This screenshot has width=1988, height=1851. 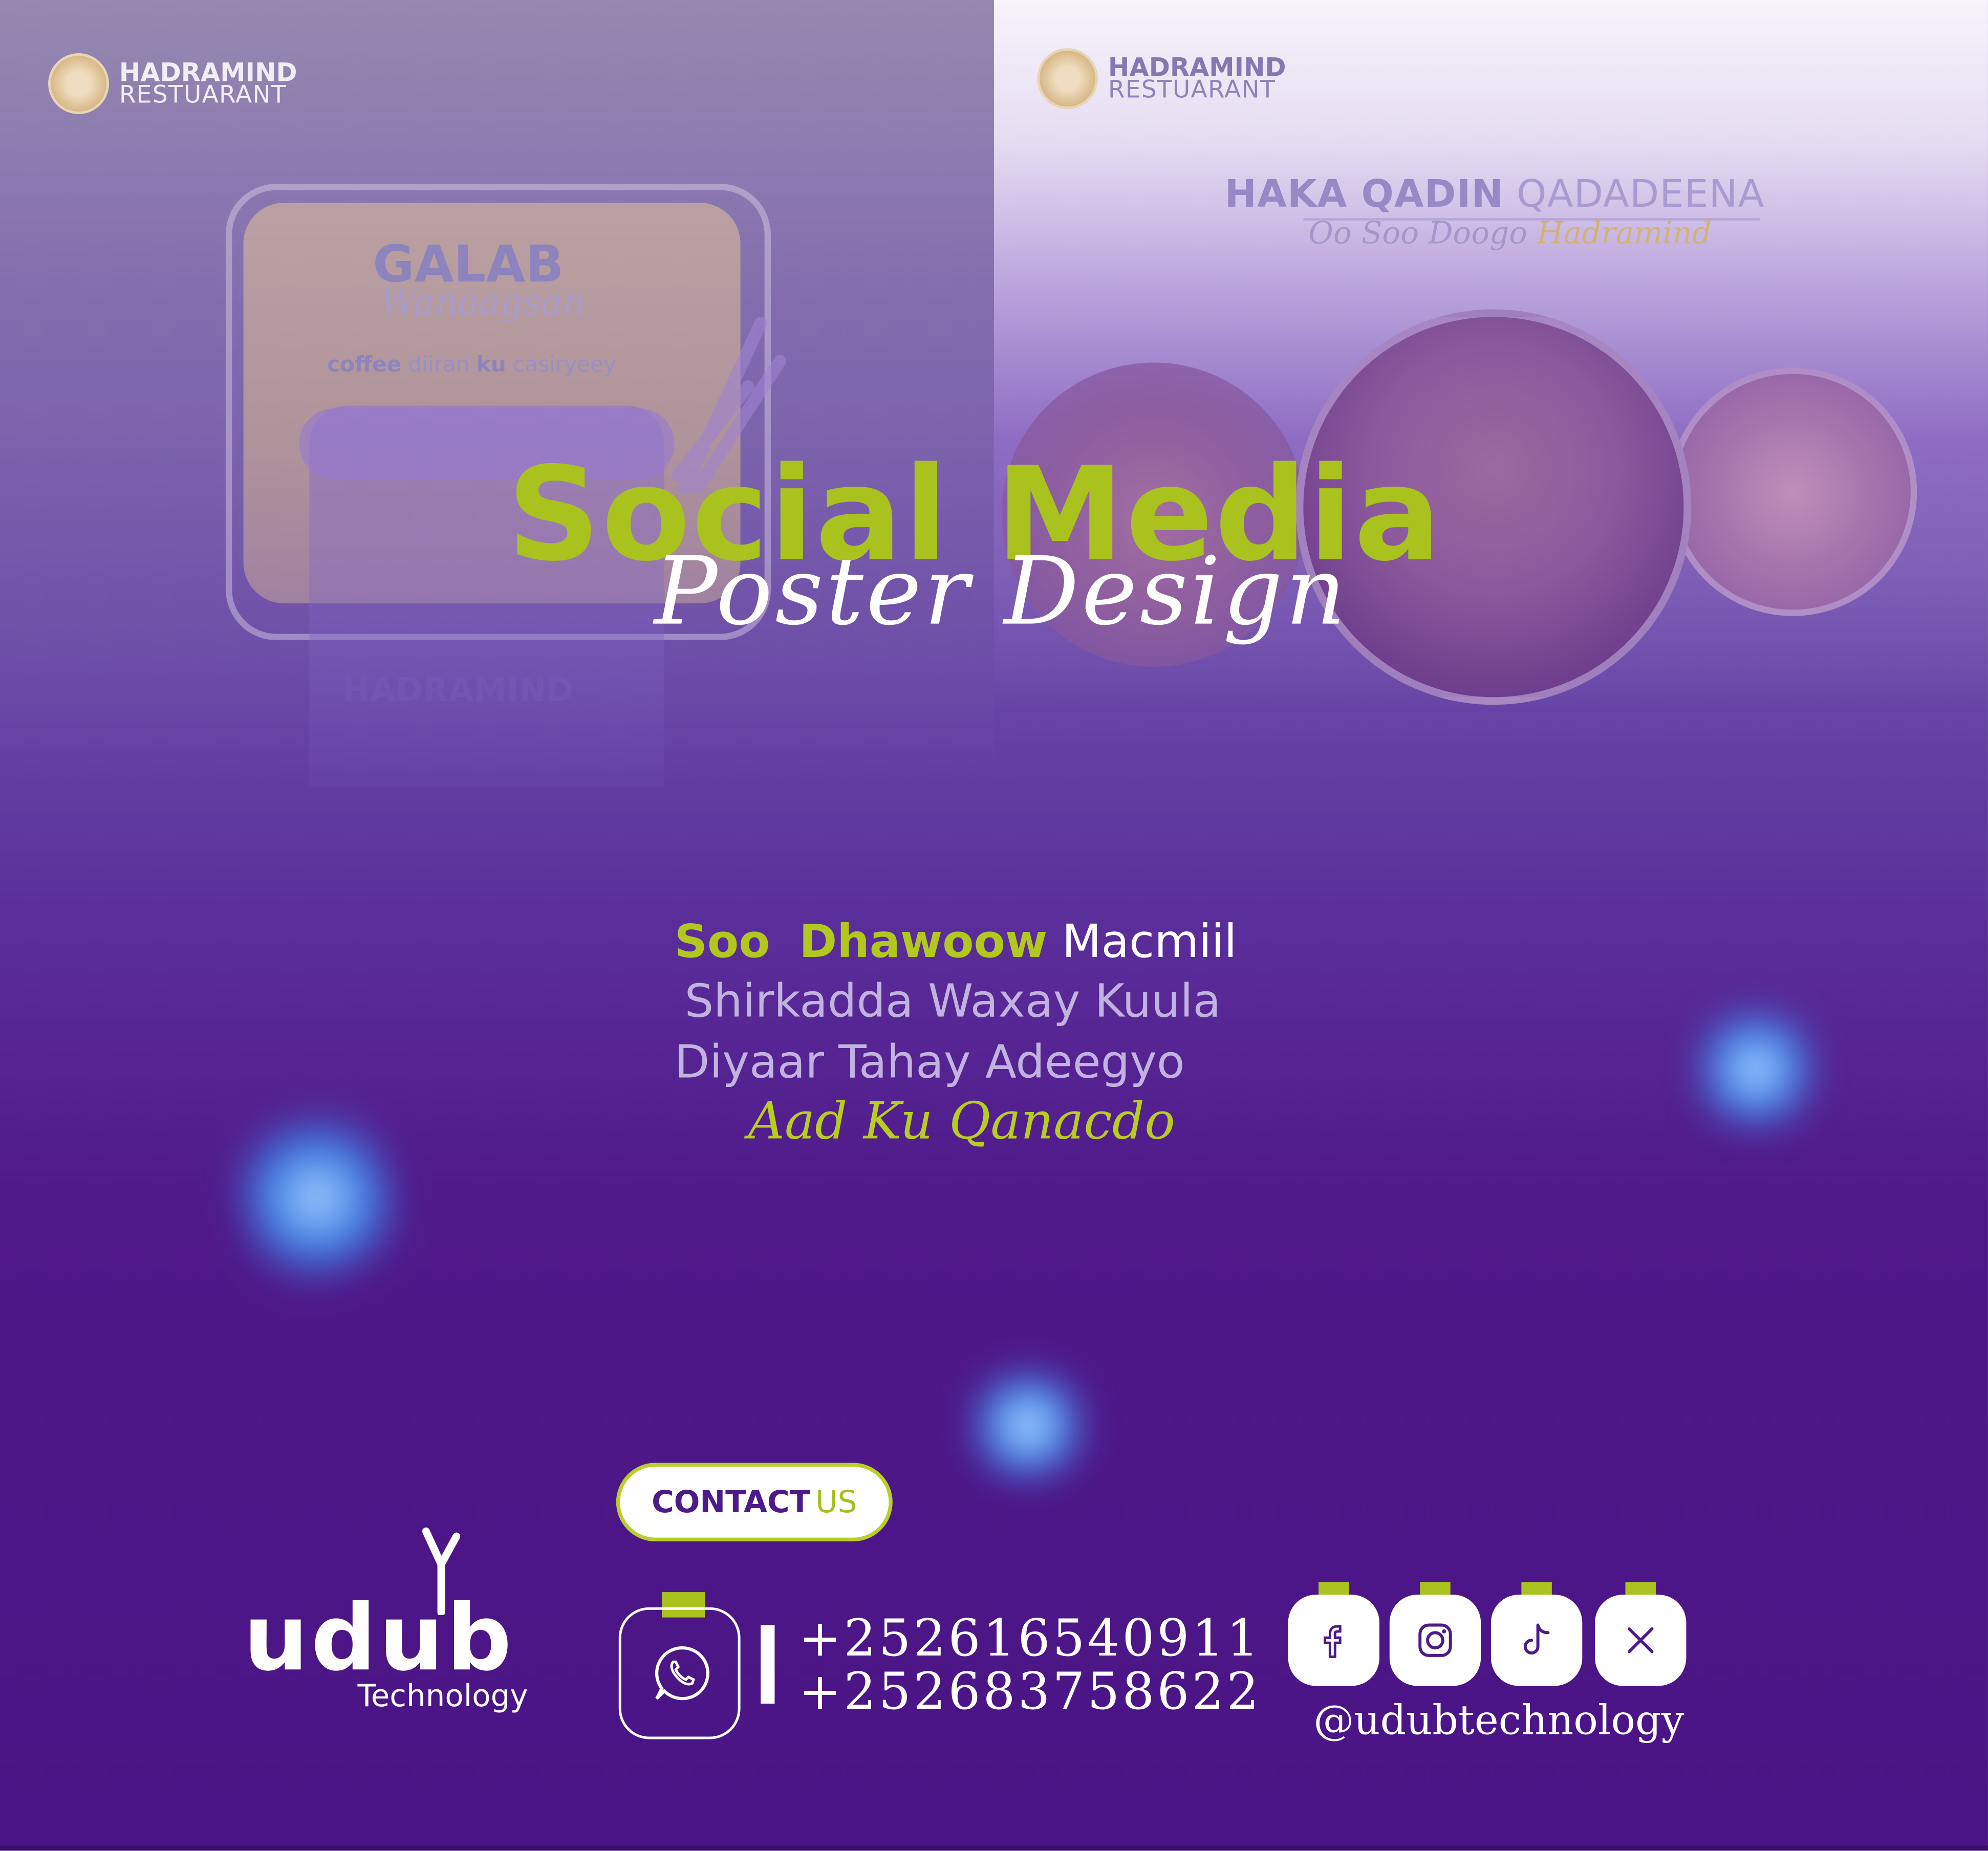 I want to click on tagline-word: casiryeey, so click(x=565, y=365).